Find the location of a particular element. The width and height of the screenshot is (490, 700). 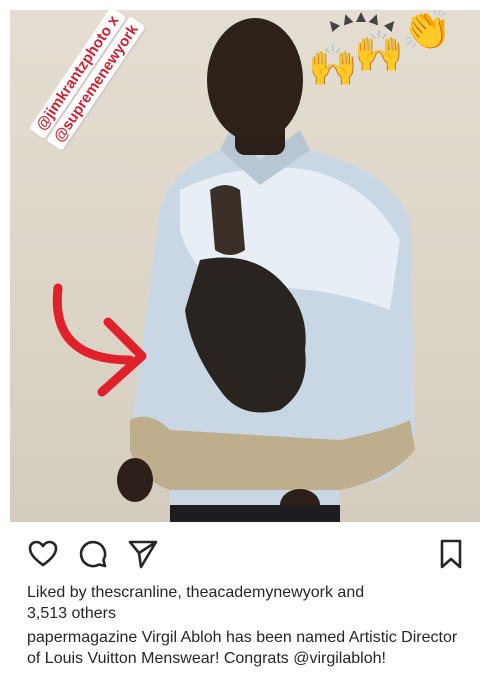

liker-link: thescranline is located at coordinates (134, 592).